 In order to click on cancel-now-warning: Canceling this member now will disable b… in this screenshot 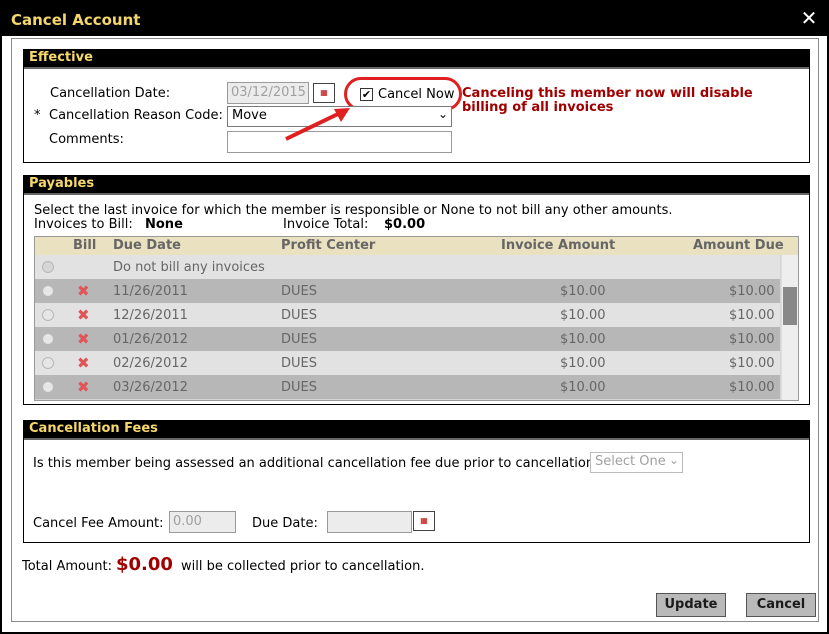, I will do `click(607, 100)`.